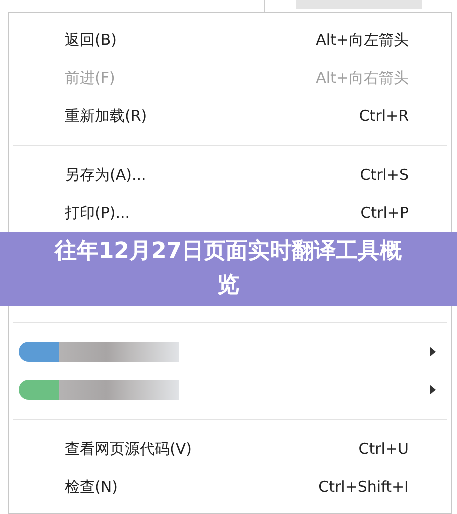 The image size is (457, 514). Describe the element at coordinates (230, 213) in the screenshot. I see `menu-item: 打印(P)... Ctrl+P` at that location.